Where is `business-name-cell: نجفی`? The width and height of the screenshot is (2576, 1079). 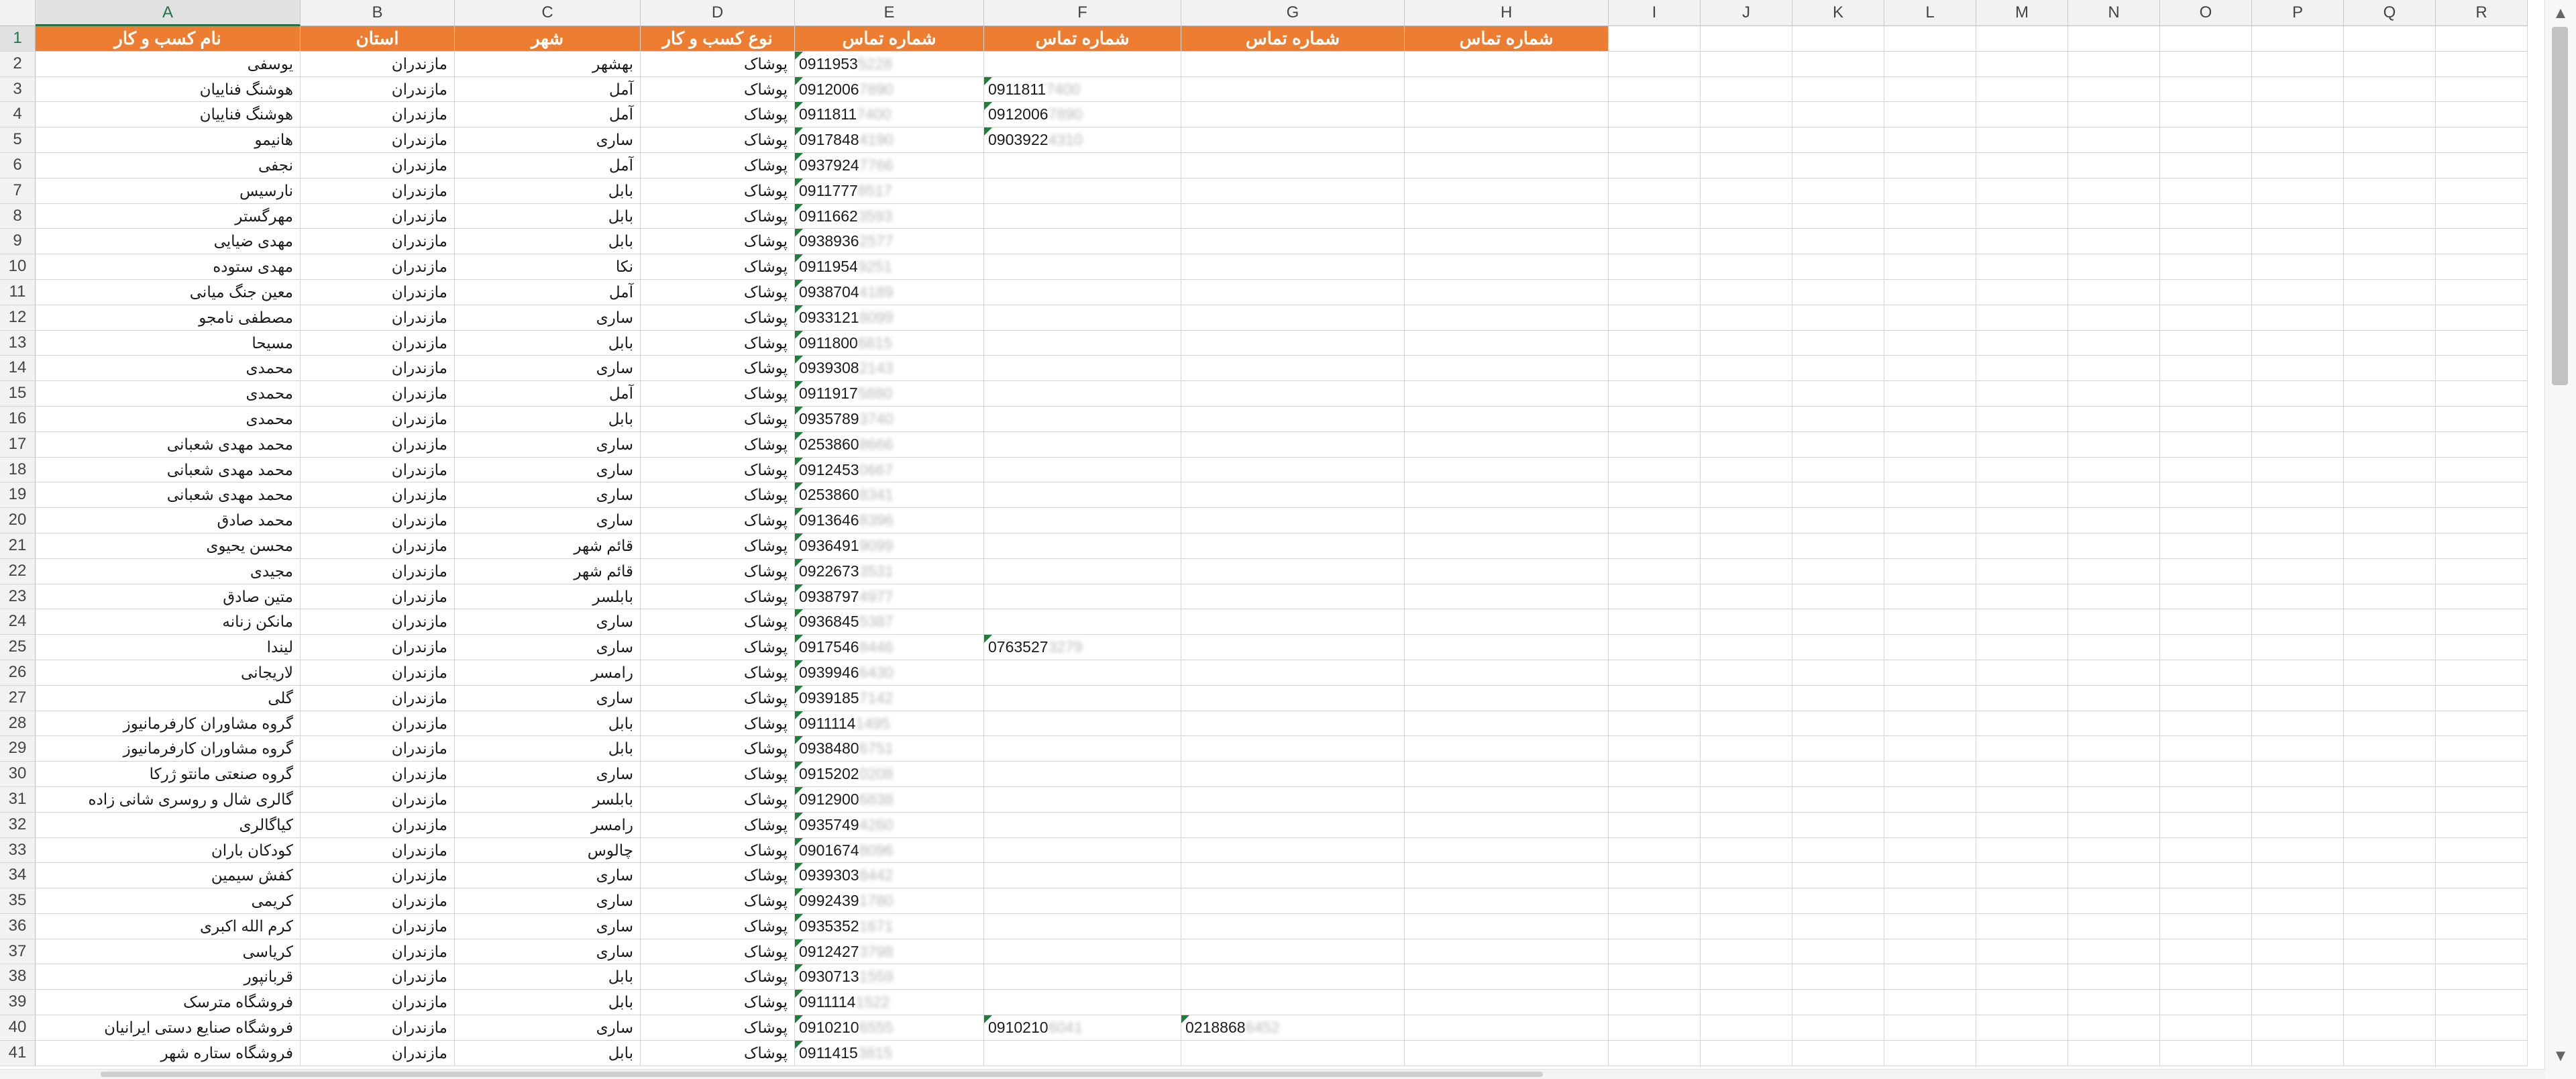 business-name-cell: نجفی is located at coordinates (168, 165).